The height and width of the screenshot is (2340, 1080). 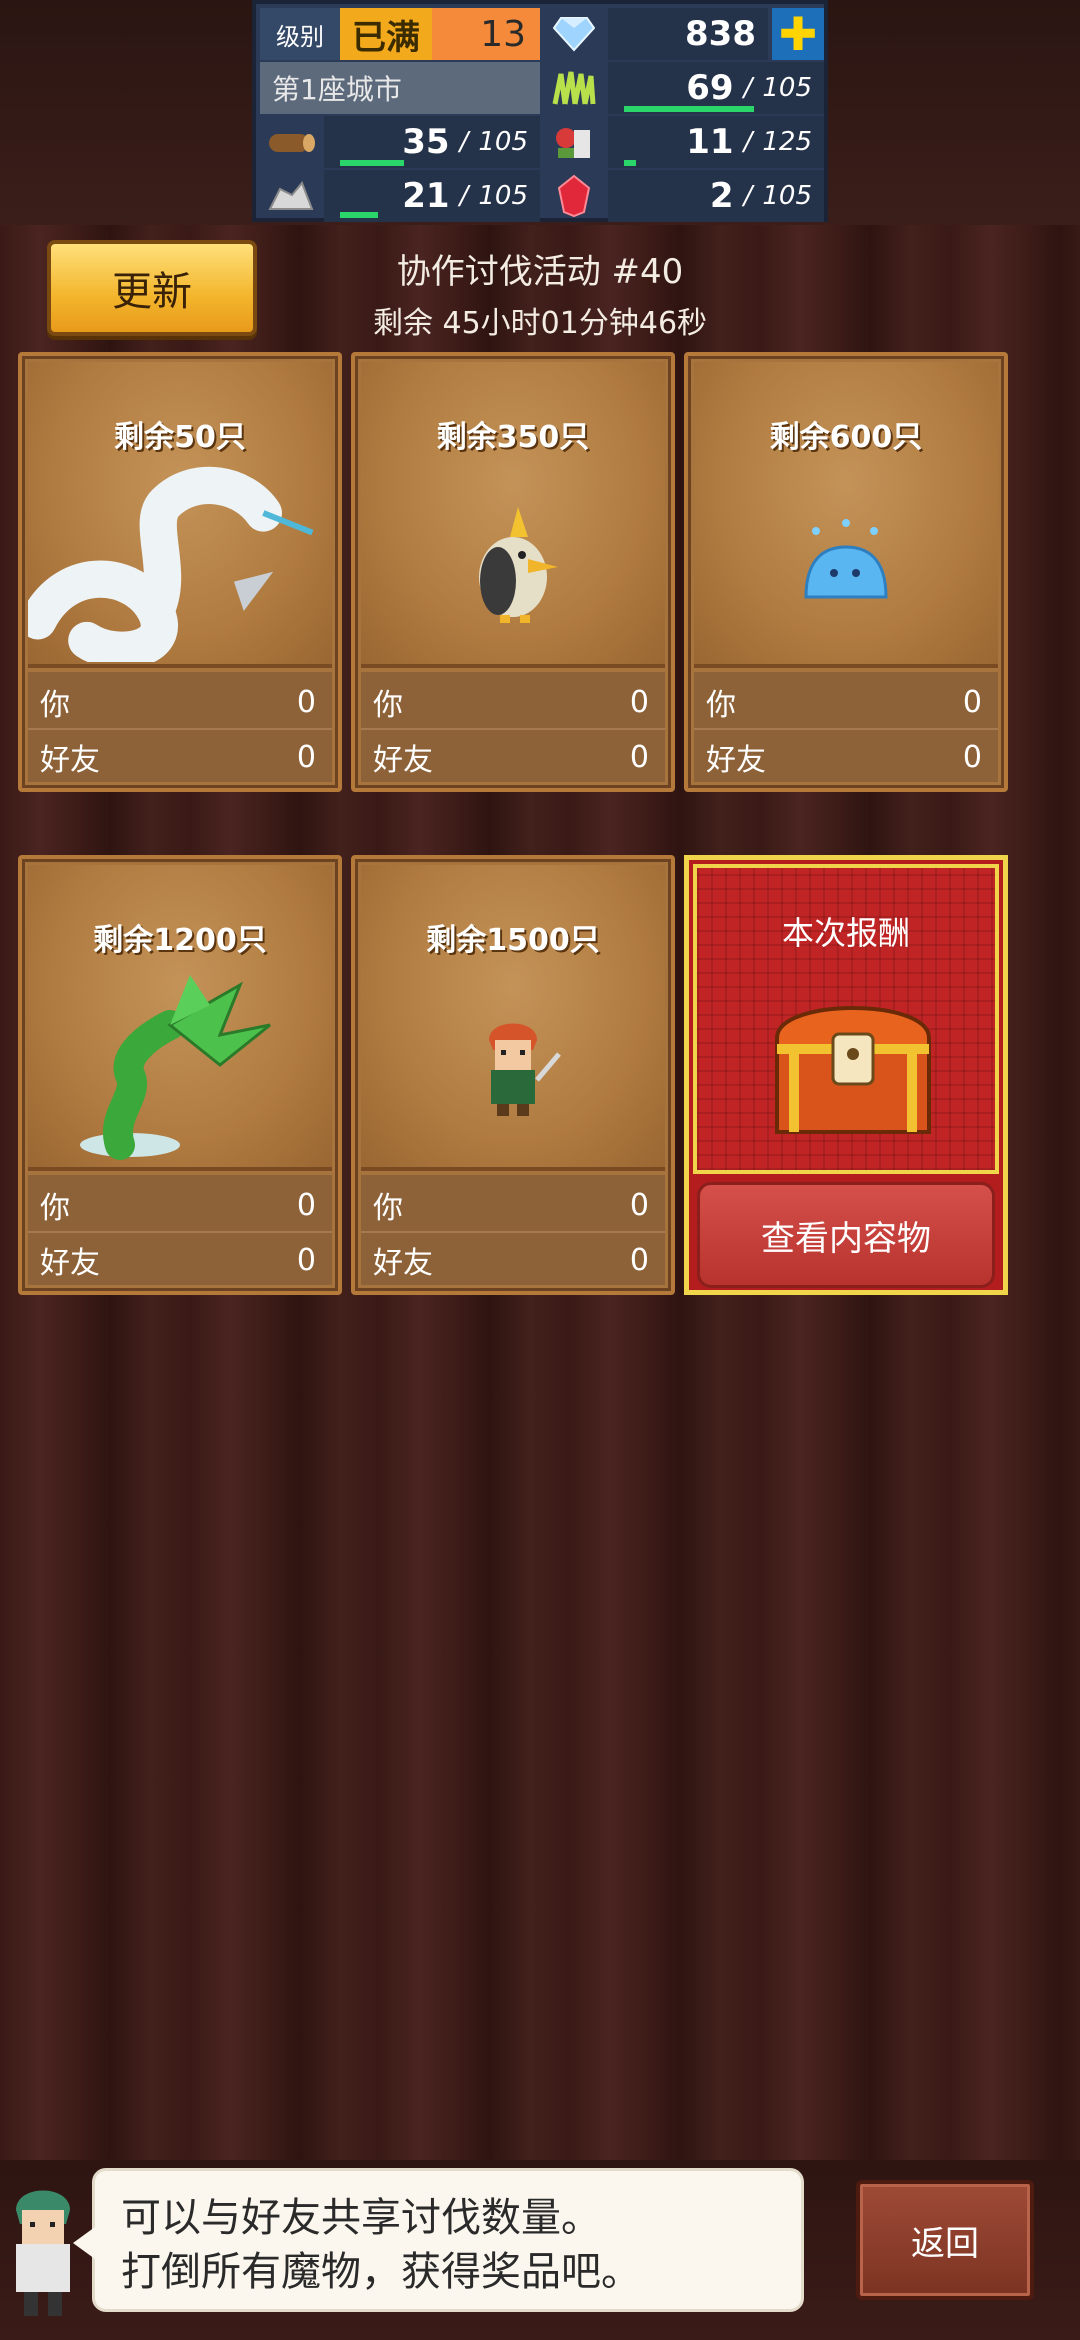 What do you see at coordinates (513, 437) in the screenshot?
I see `remaining-count: 剩余350只` at bounding box center [513, 437].